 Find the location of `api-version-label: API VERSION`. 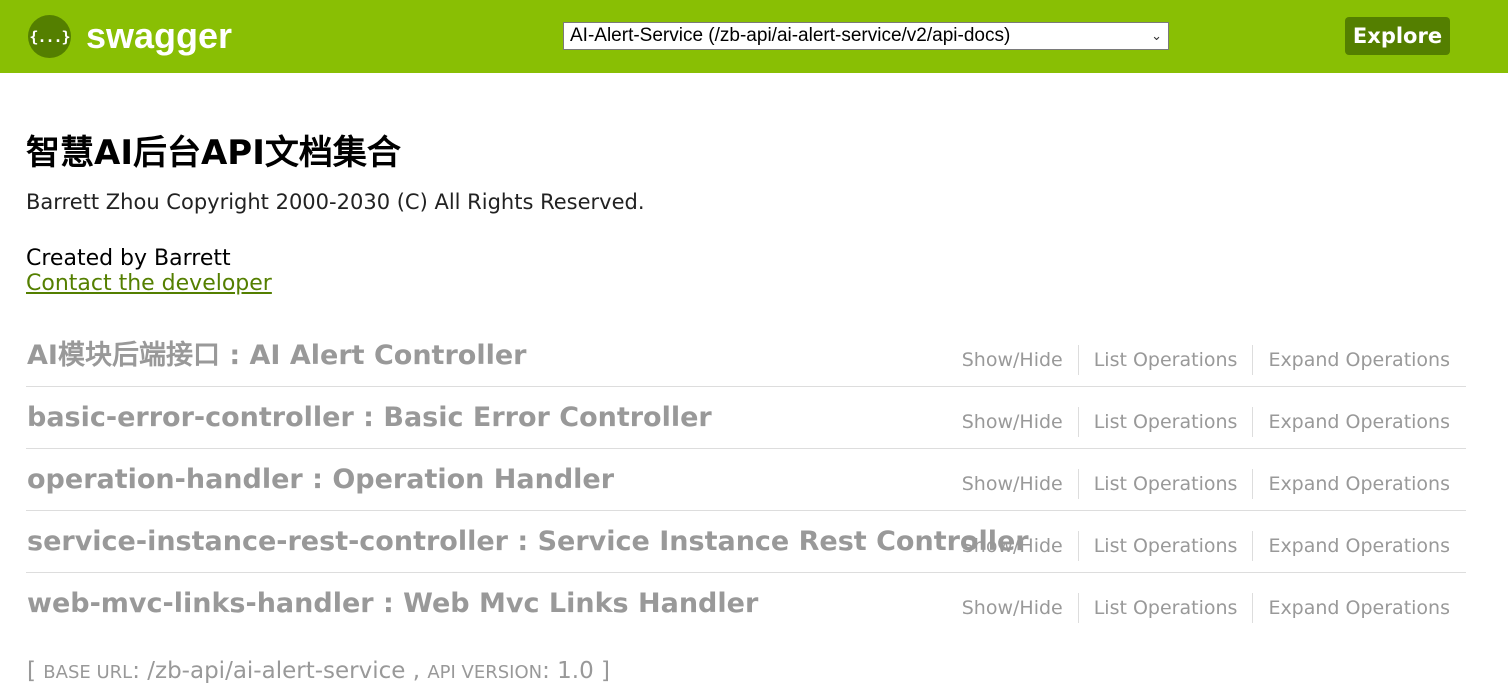

api-version-label: API VERSION is located at coordinates (485, 672).